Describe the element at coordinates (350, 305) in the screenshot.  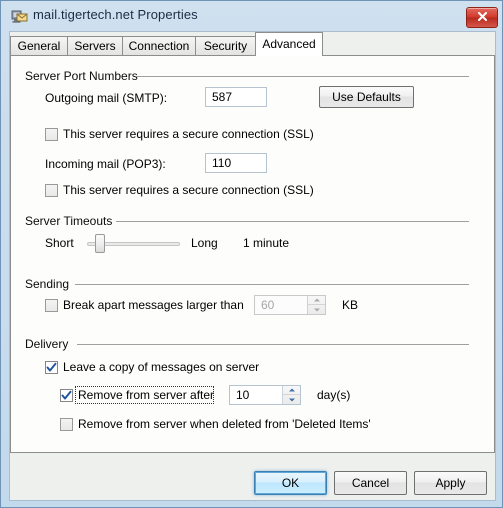
I see `message-size-unit-label: KB` at that location.